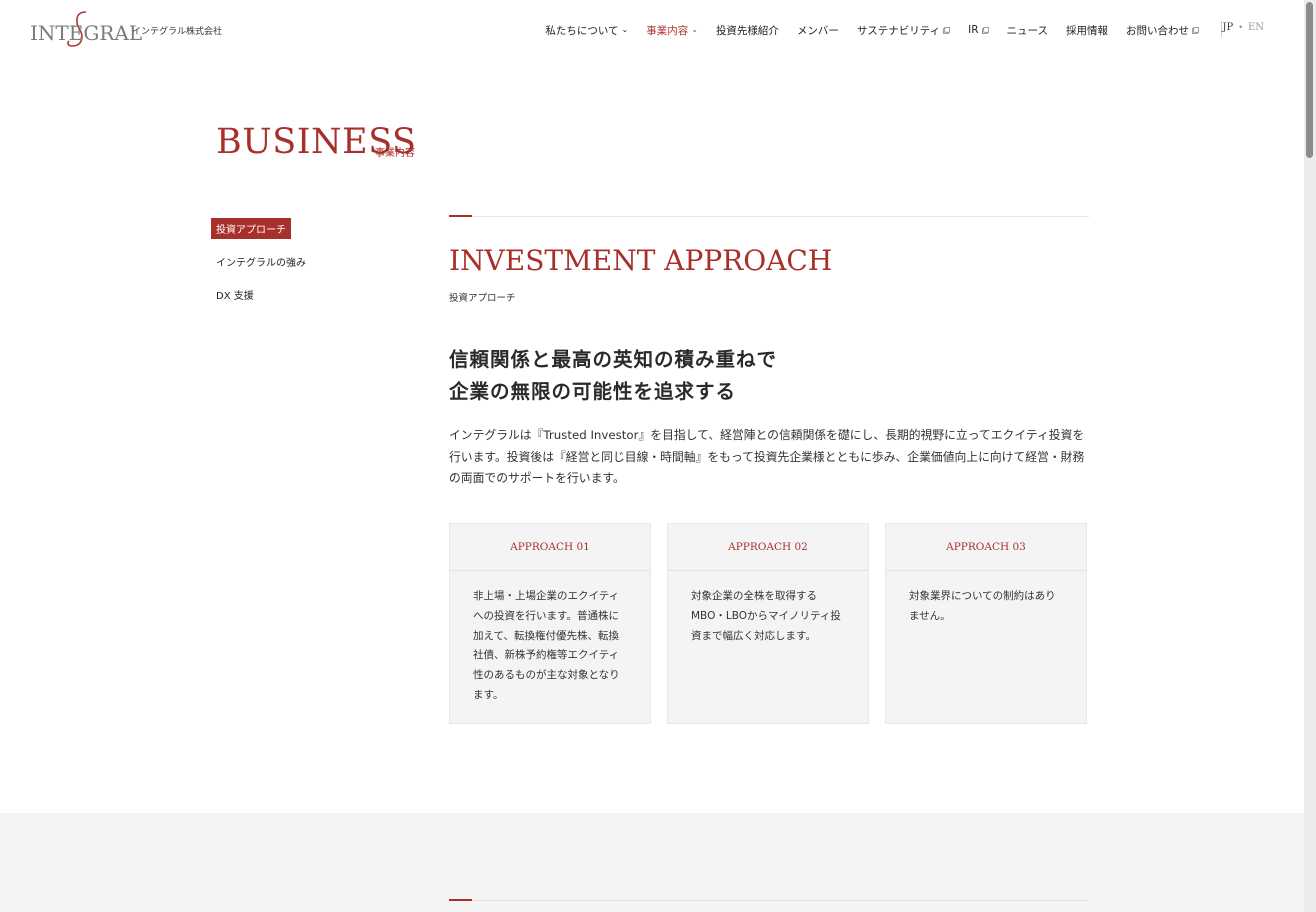  I want to click on nav-item-news: ニュース, so click(1027, 30).